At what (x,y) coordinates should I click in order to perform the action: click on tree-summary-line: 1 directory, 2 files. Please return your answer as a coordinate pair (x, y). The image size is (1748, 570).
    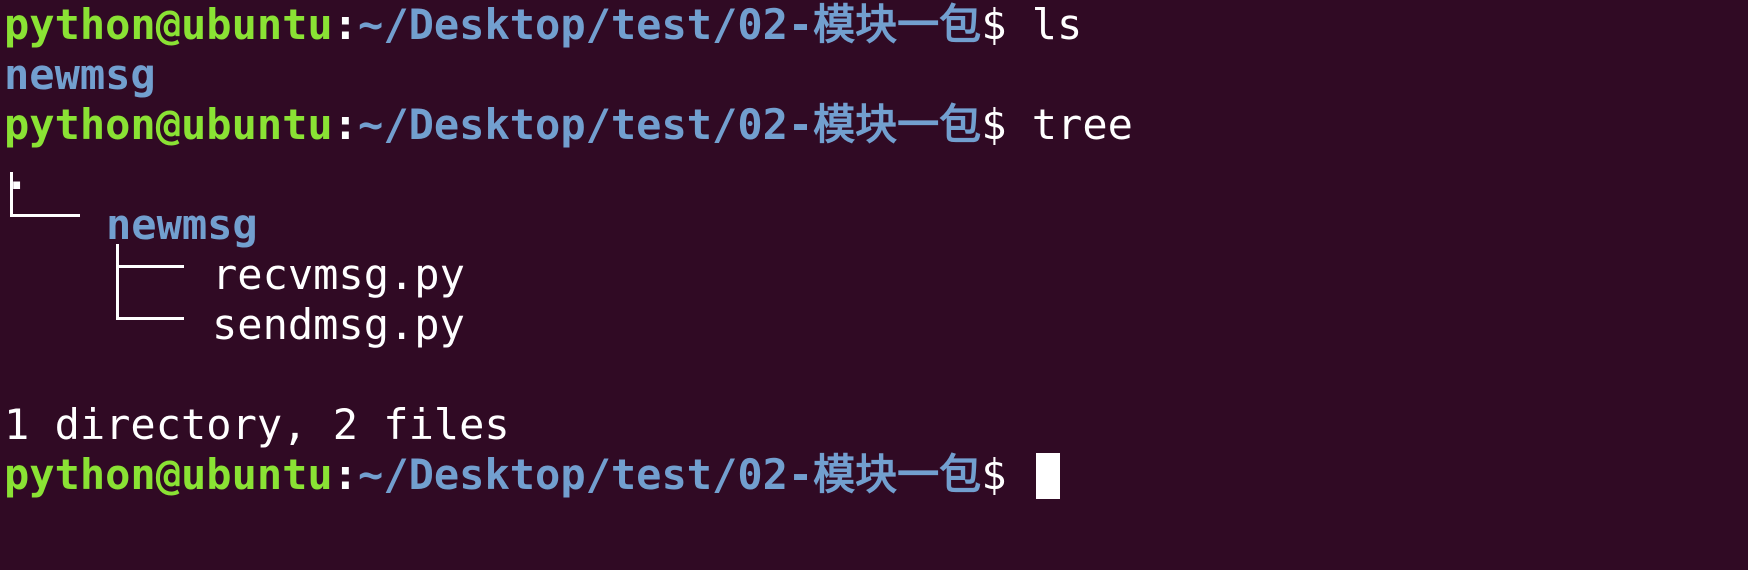
    Looking at the image, I should click on (876, 425).